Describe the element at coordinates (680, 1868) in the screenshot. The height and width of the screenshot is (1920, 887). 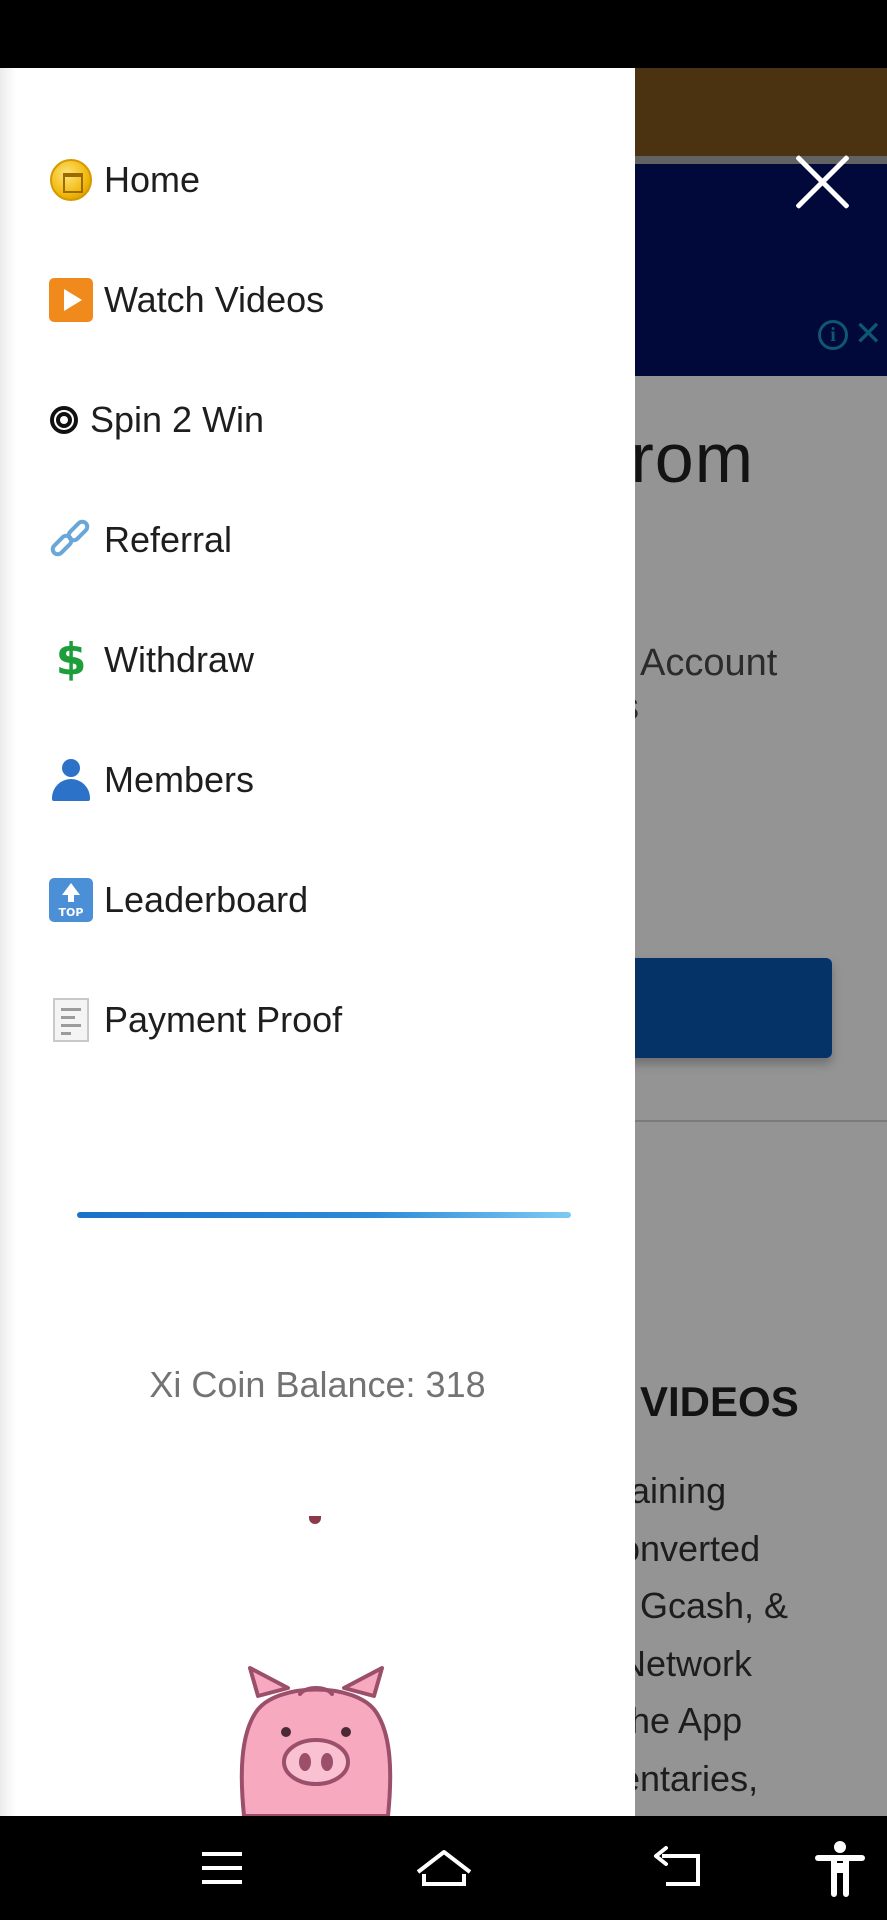
I see `back-button` at that location.